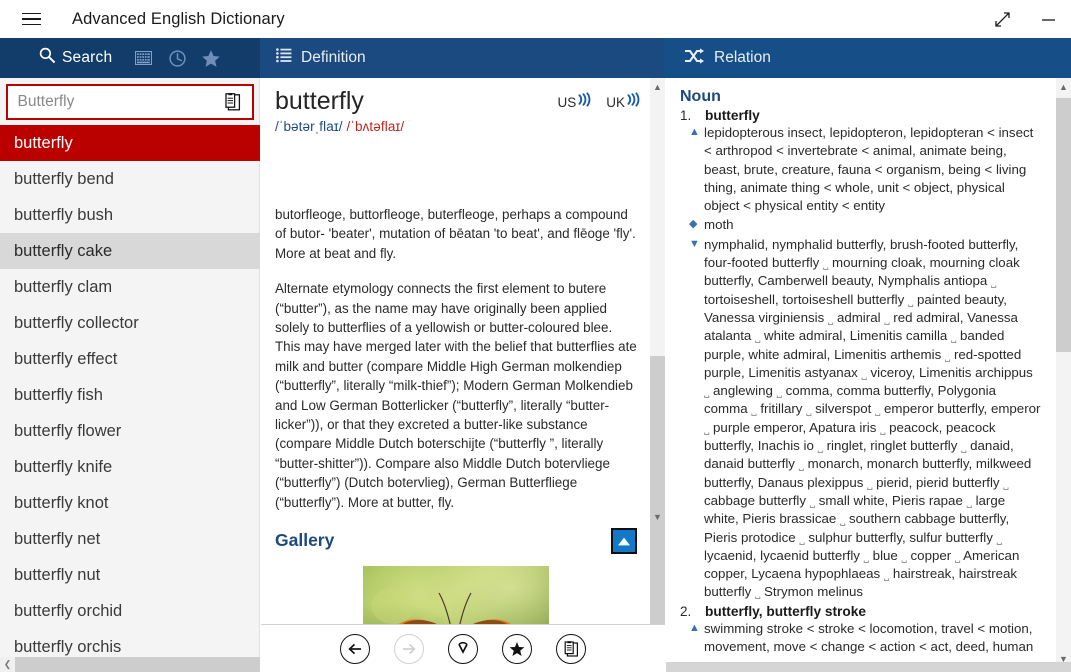 The height and width of the screenshot is (672, 1071). I want to click on definition-vscroll-thumb, so click(657, 490).